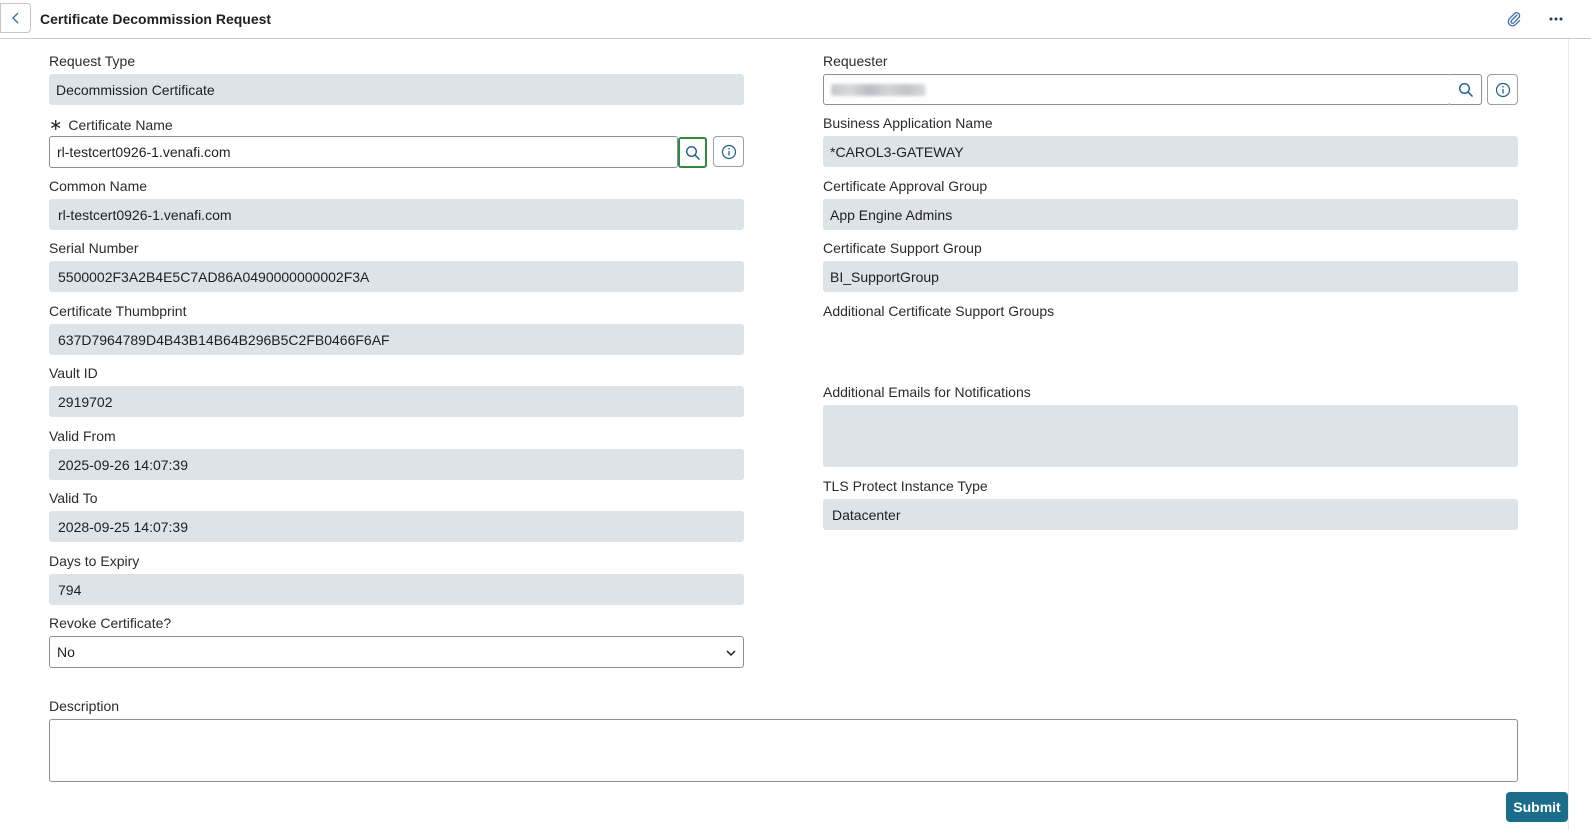 The width and height of the screenshot is (1591, 830). Describe the element at coordinates (396, 589) in the screenshot. I see `days-to-expiry-field: 794` at that location.